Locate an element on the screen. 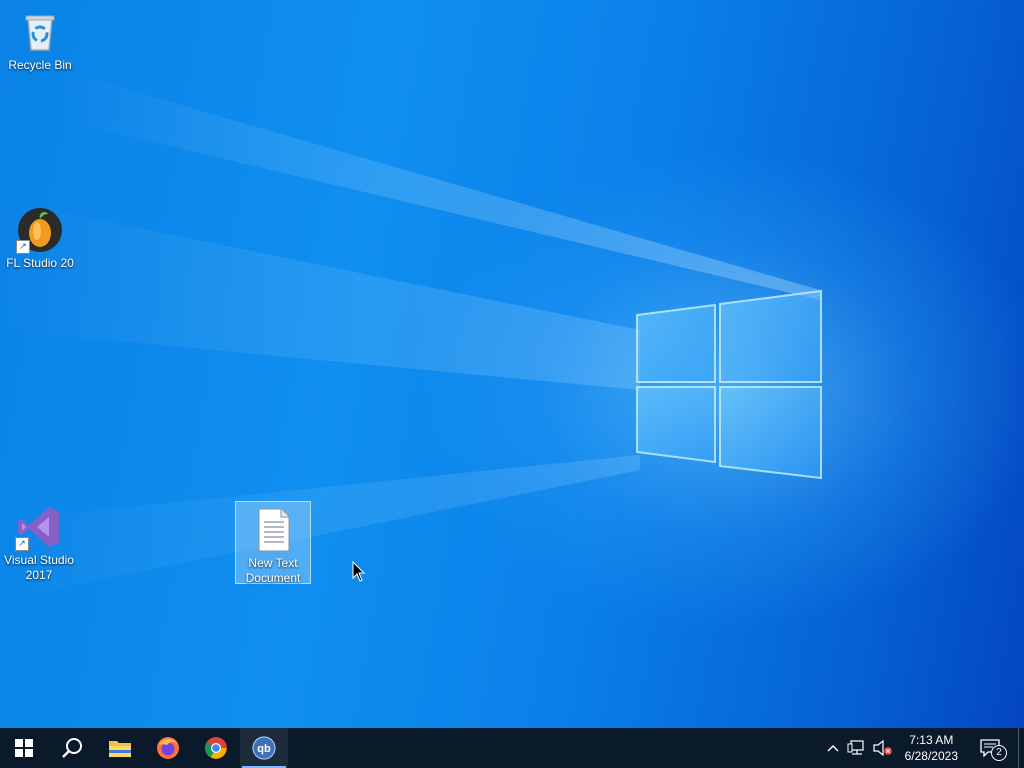 This screenshot has width=1024, height=768. volume-tray-button is located at coordinates (883, 748).